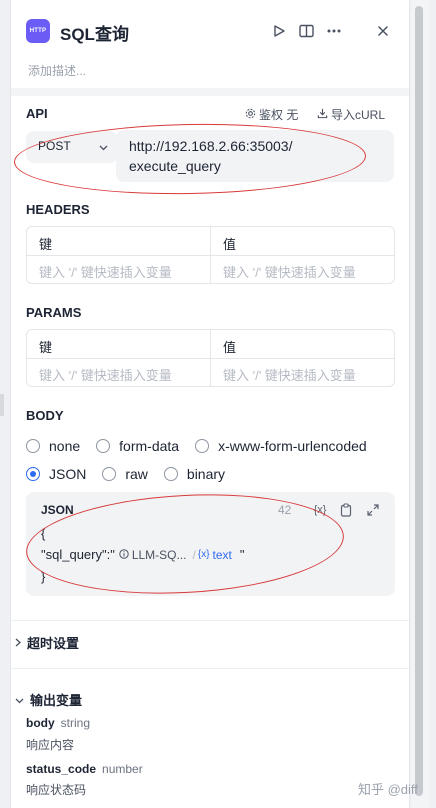  I want to click on section-separator, so click(210, 92).